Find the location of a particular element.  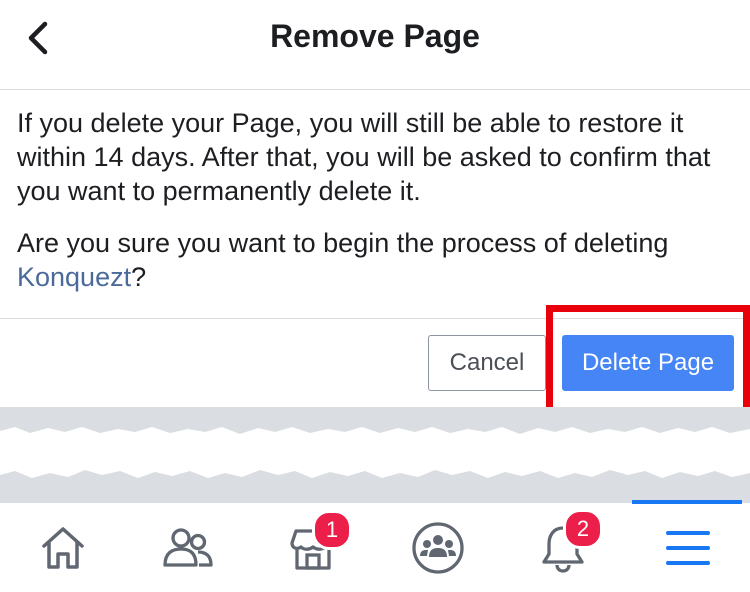

home-icon is located at coordinates (62, 547).